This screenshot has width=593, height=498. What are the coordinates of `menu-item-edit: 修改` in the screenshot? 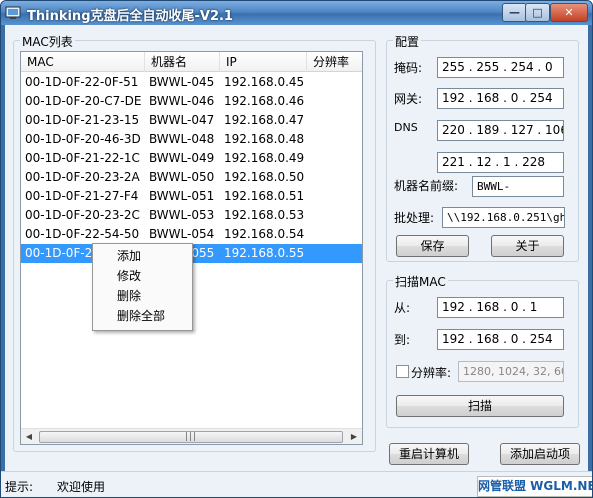 It's located at (129, 276).